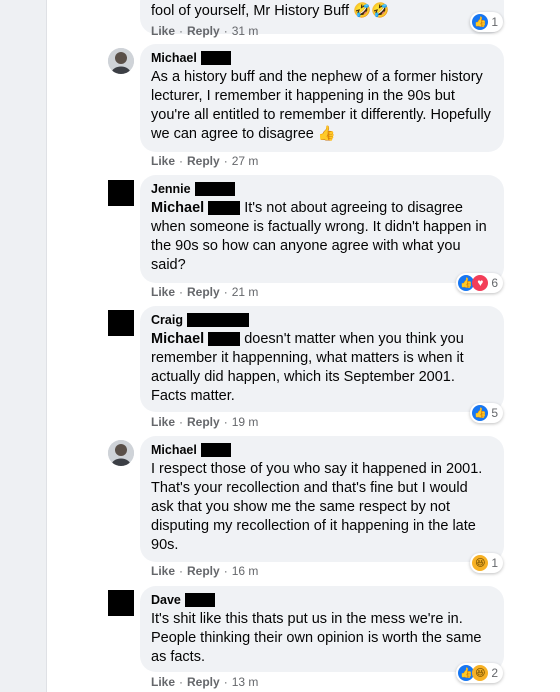 The width and height of the screenshot is (560, 692). I want to click on comment-actions: Like · Reply · 27 m, so click(205, 161).